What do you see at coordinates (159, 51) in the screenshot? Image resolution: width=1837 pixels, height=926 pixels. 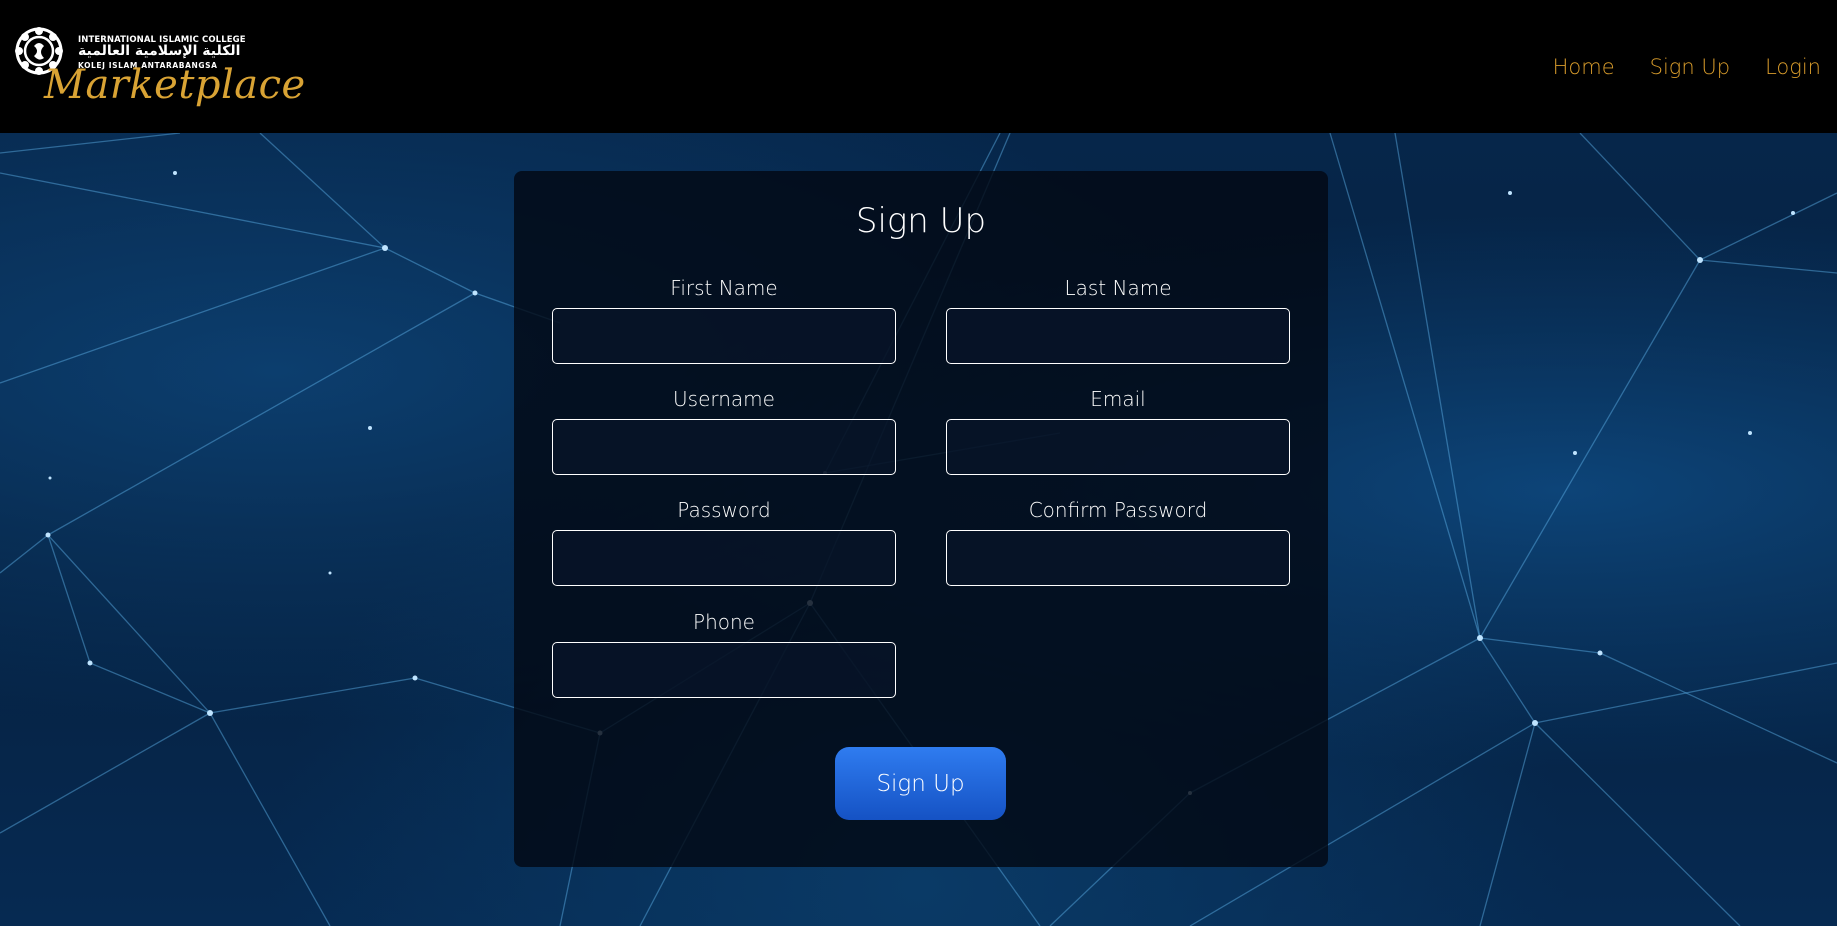 I see `brand-name-arabic: الكلية الإسلامية العالمية` at bounding box center [159, 51].